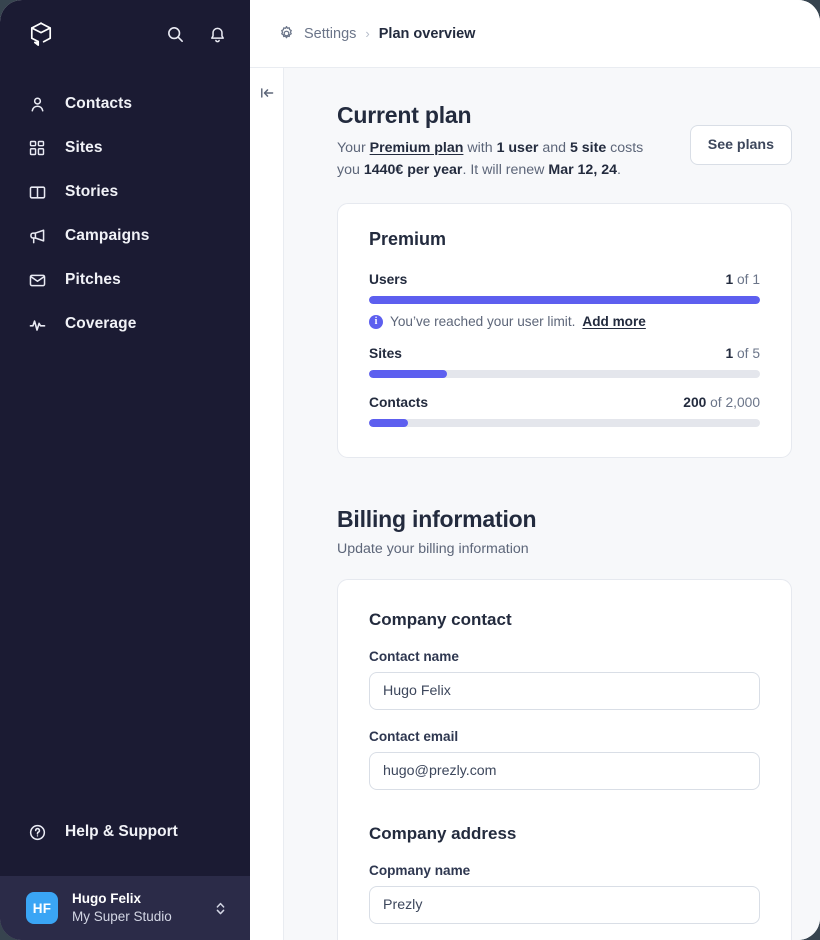 This screenshot has height=940, width=820. What do you see at coordinates (740, 145) in the screenshot?
I see `see-plans-button: See plans` at bounding box center [740, 145].